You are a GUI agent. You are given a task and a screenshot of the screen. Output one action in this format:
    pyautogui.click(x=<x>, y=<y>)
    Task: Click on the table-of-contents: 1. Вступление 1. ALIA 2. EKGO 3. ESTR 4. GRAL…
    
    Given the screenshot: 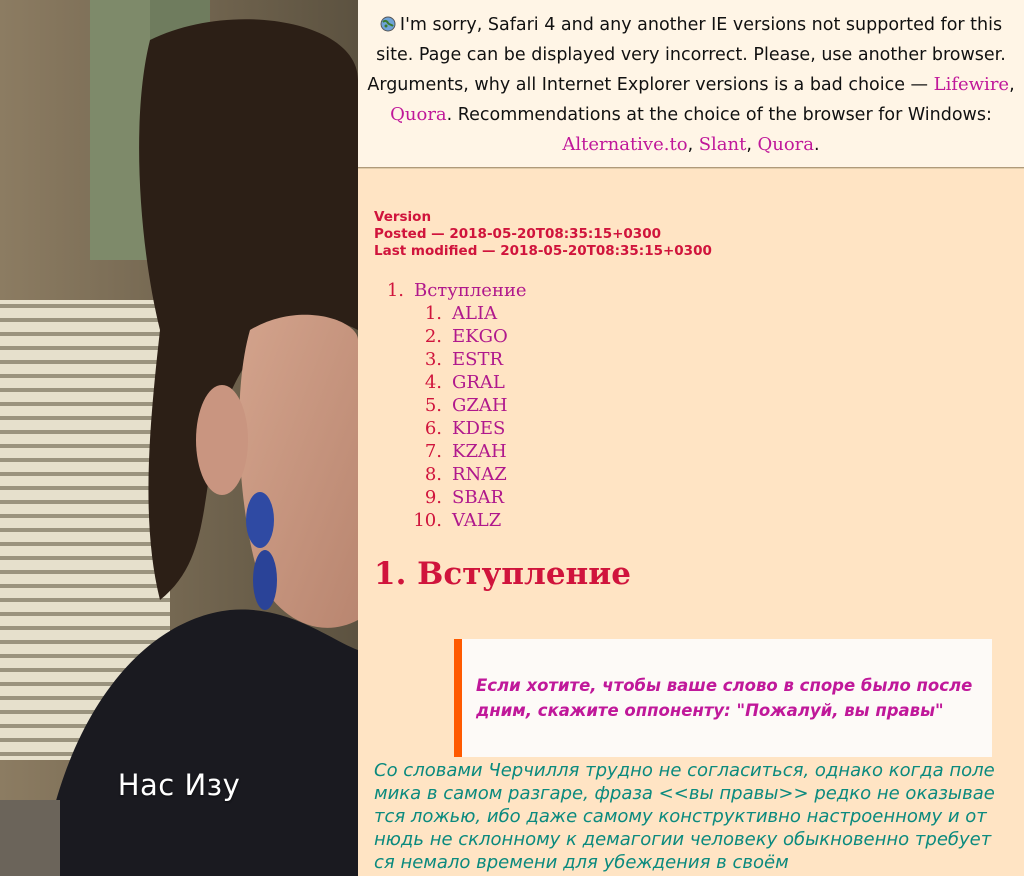 What is the action you would take?
    pyautogui.click(x=450, y=405)
    